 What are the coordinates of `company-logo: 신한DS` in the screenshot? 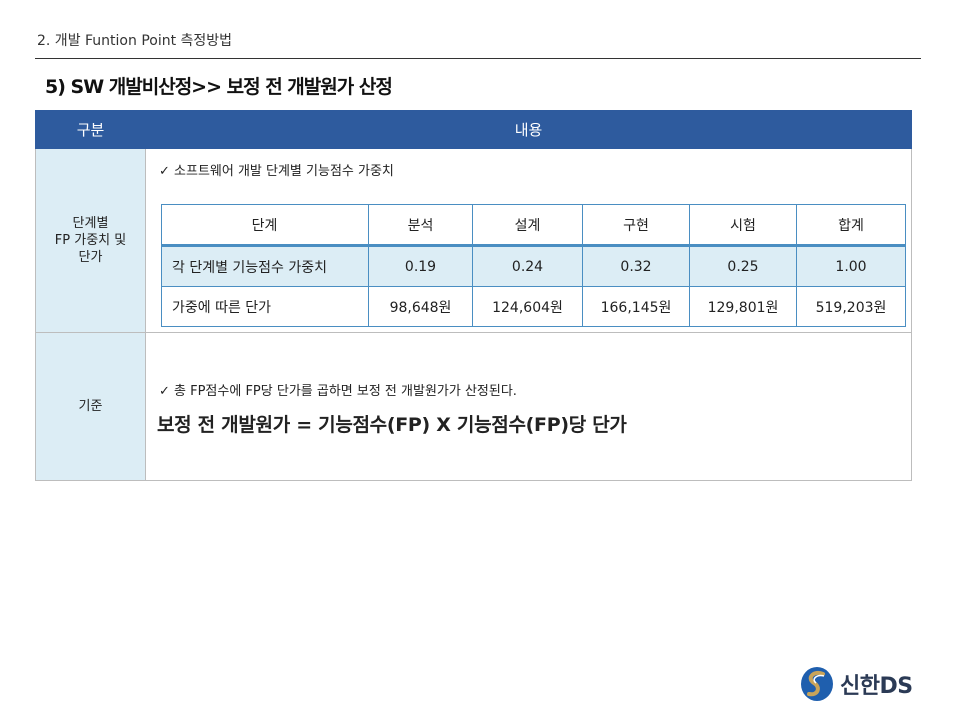 It's located at (856, 684).